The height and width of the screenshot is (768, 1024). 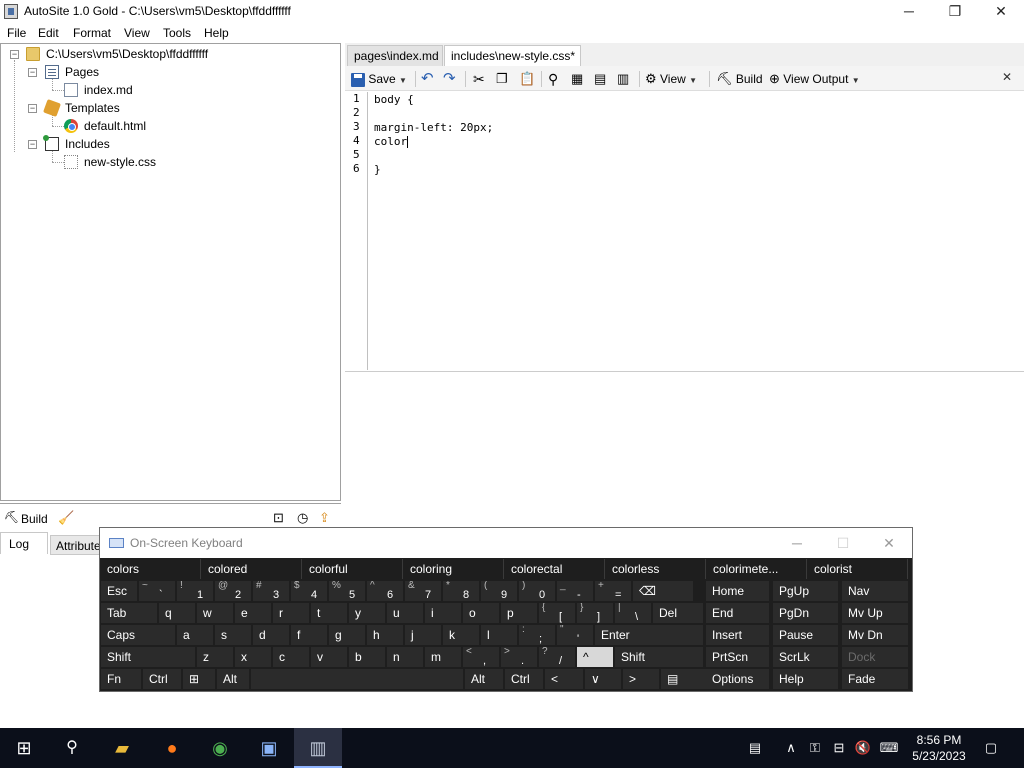 I want to click on key-i: i, so click(x=443, y=613).